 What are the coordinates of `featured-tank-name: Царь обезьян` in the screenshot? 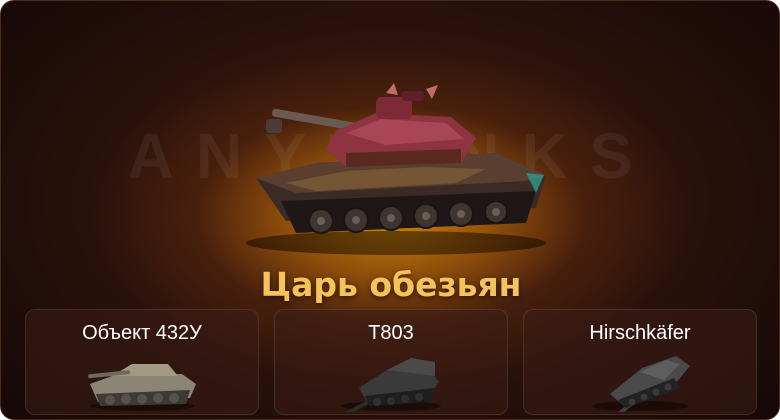 It's located at (391, 284).